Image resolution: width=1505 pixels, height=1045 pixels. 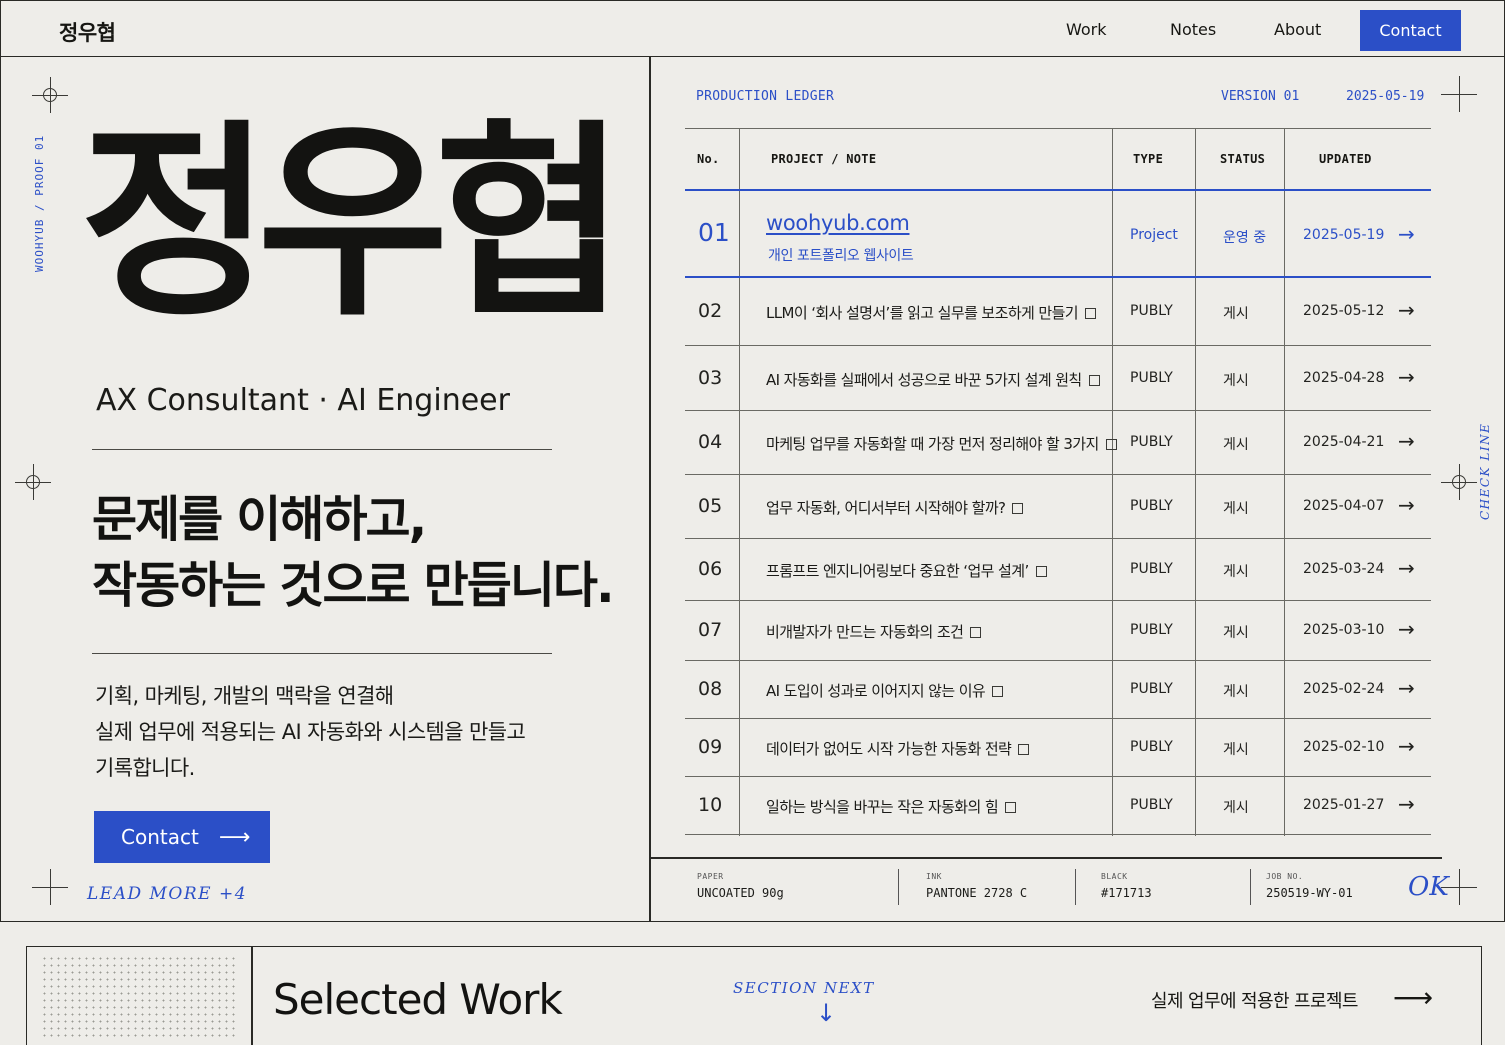 What do you see at coordinates (1344, 569) in the screenshot?
I see `row-date: 2025-03-24` at bounding box center [1344, 569].